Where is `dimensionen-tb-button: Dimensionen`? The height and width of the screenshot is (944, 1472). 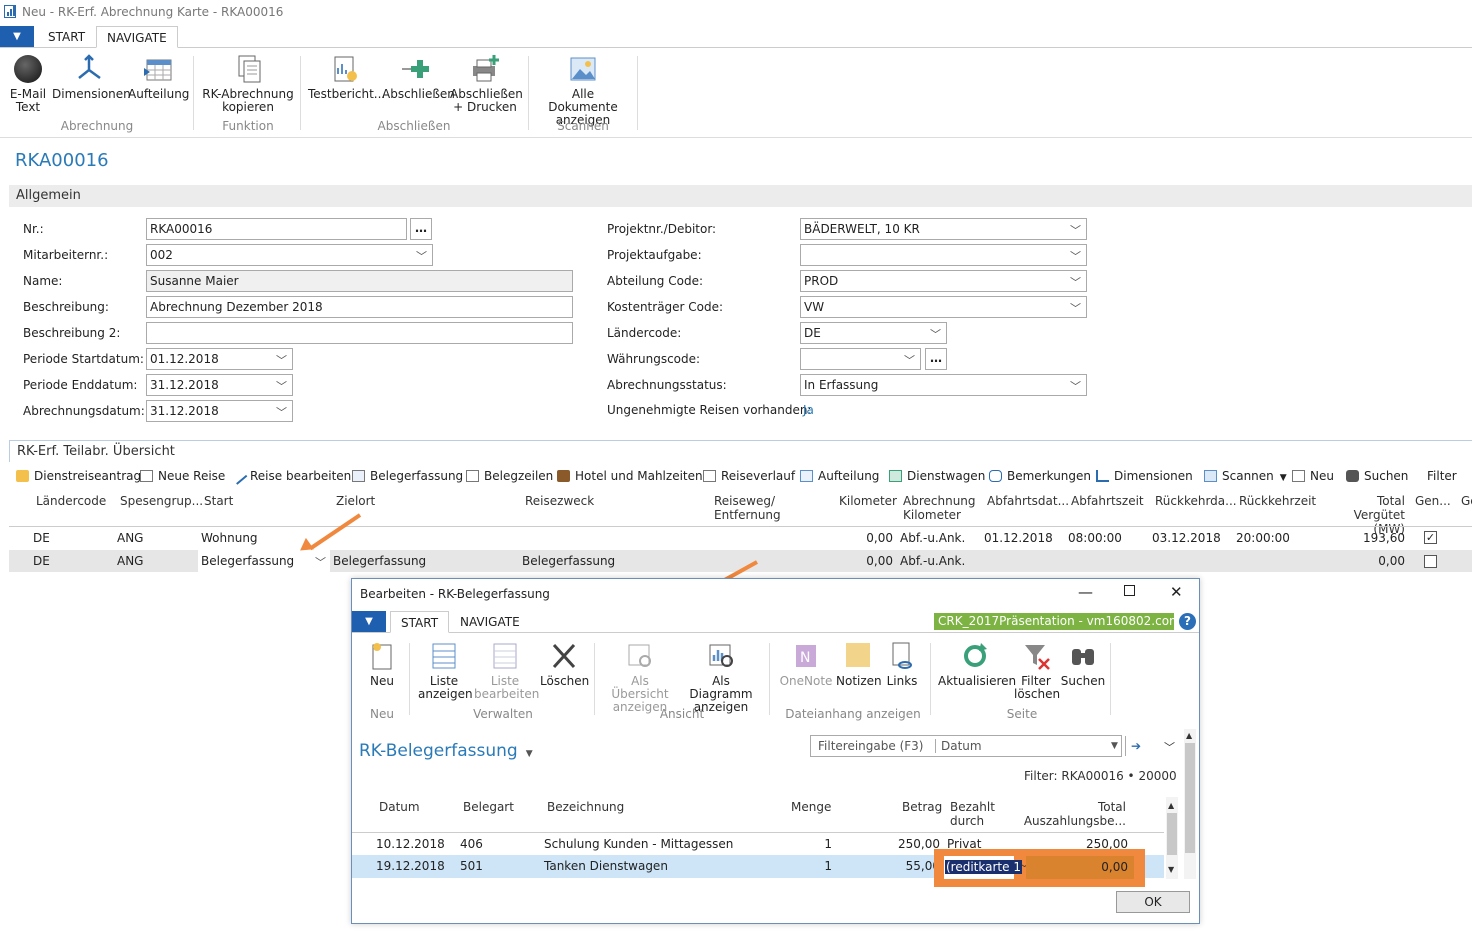 dimensionen-tb-button: Dimensionen is located at coordinates (1144, 476).